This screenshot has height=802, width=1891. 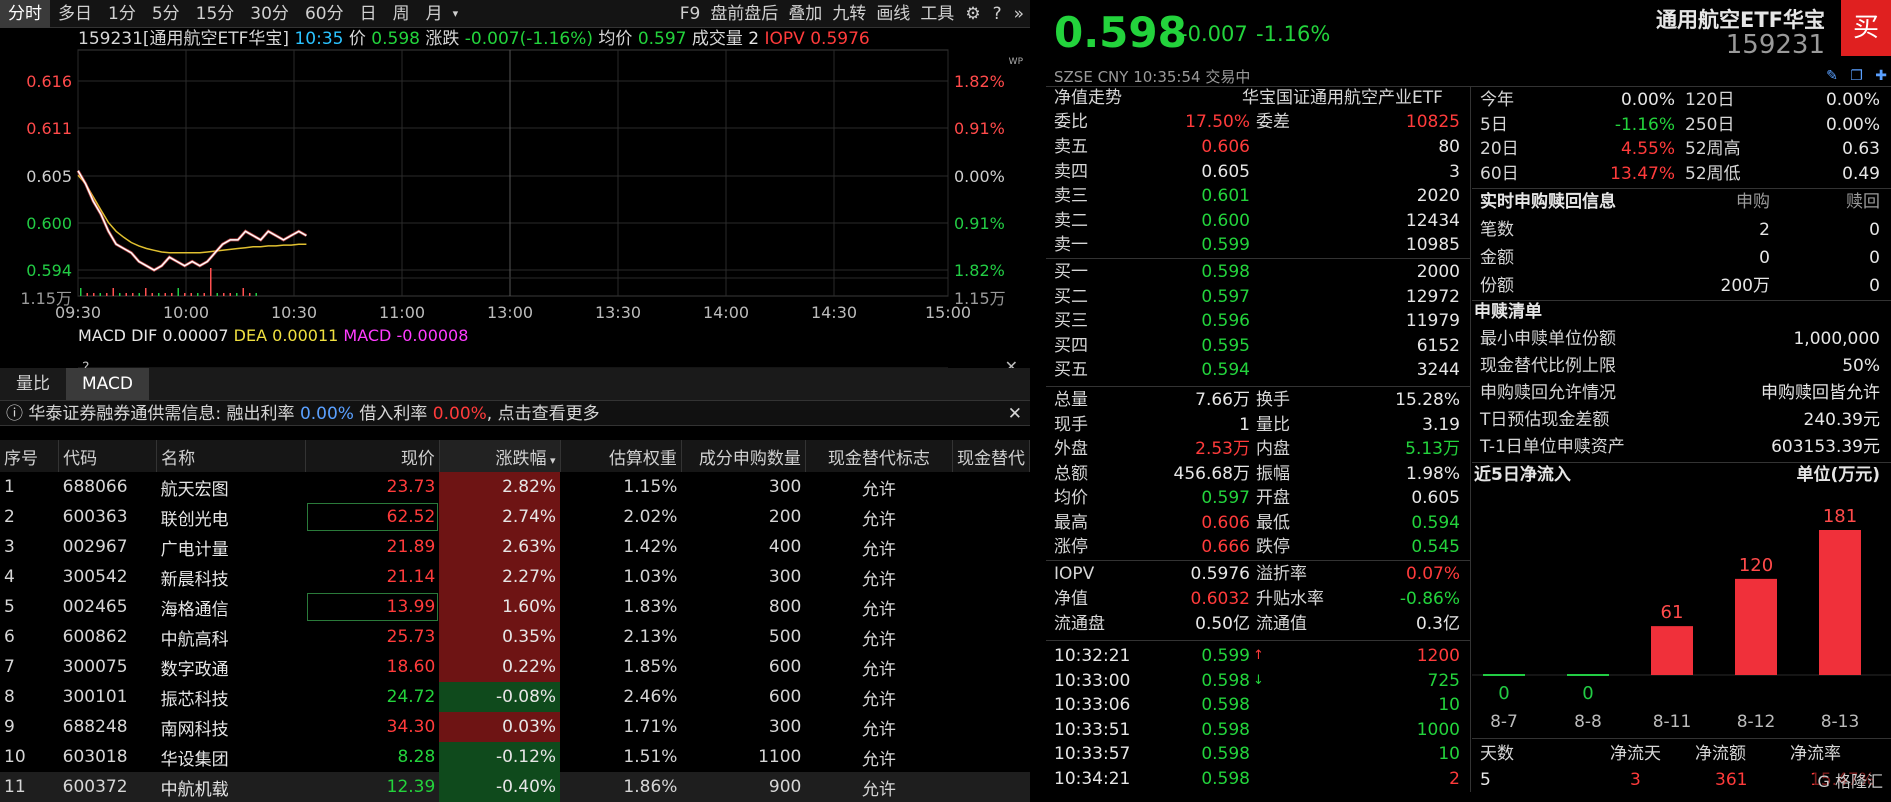 I want to click on period-tab-3: 5分, so click(x=166, y=14).